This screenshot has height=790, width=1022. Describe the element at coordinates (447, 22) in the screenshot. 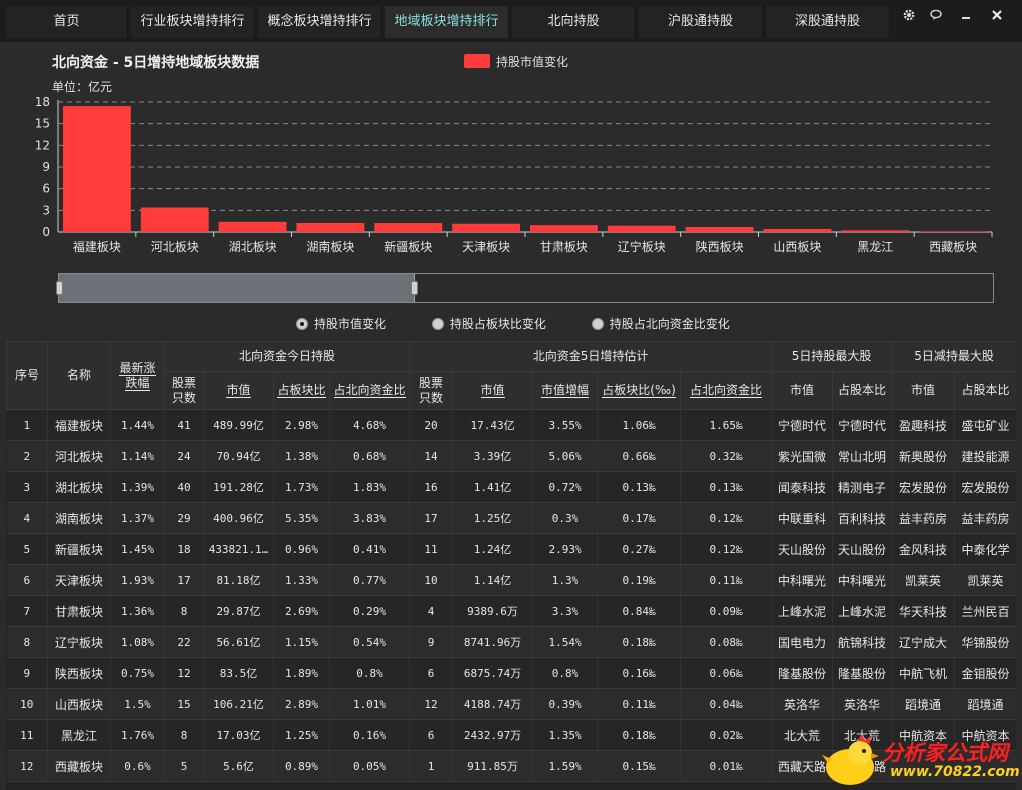

I see `tab-region-ranking: 地域板块增持排行` at that location.